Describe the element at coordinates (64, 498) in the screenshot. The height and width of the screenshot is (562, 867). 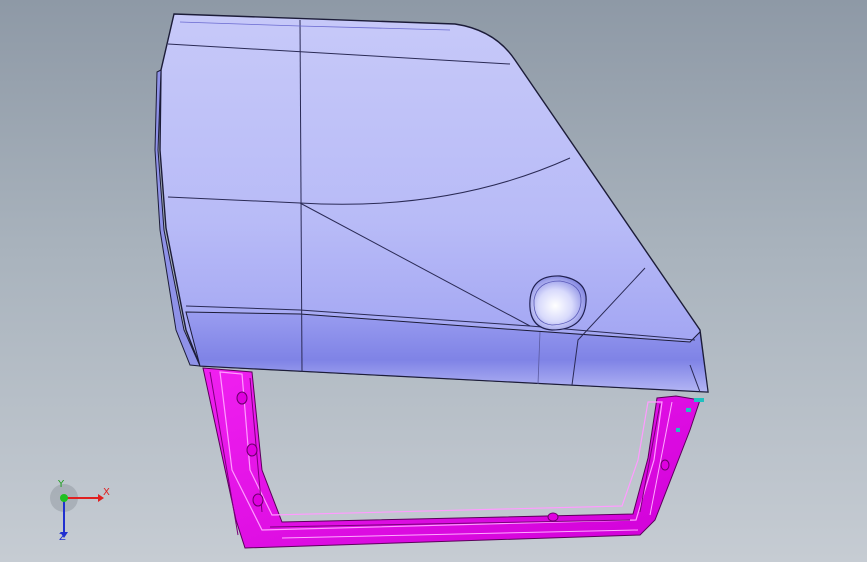
I see `y-axis-marker` at that location.